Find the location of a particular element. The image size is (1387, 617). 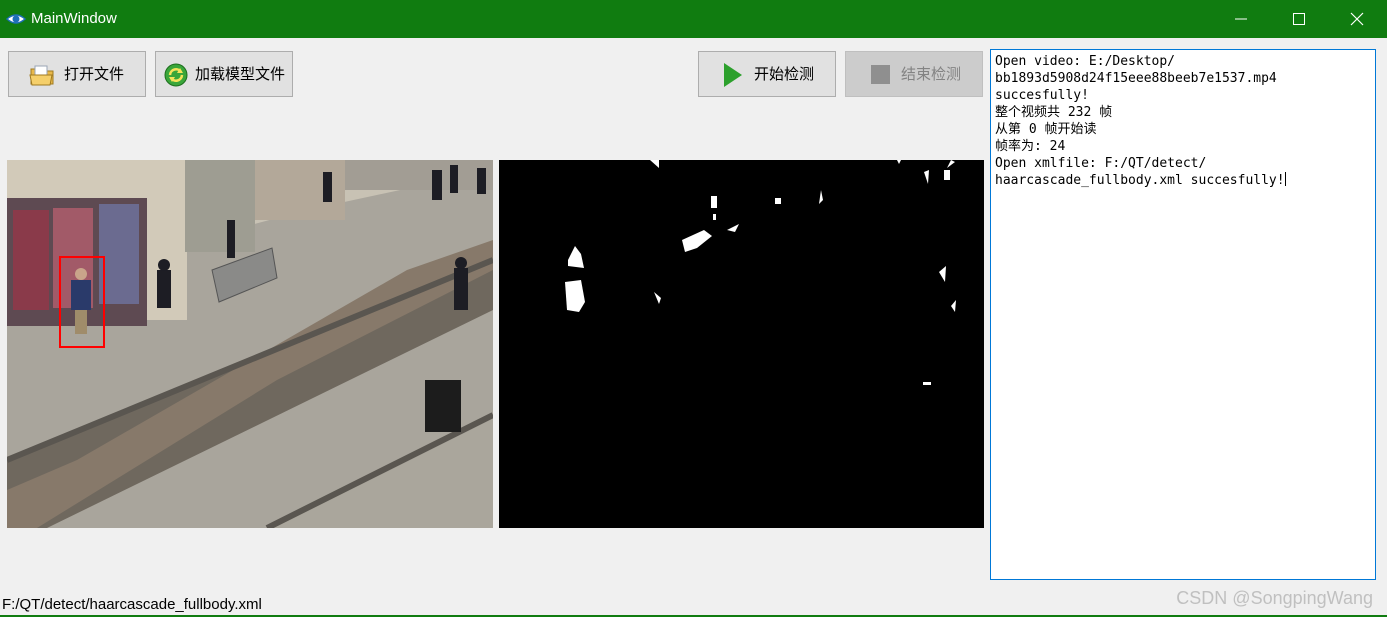

log-line: Open xmlfile: F:/QT/detect/ is located at coordinates (1101, 163).